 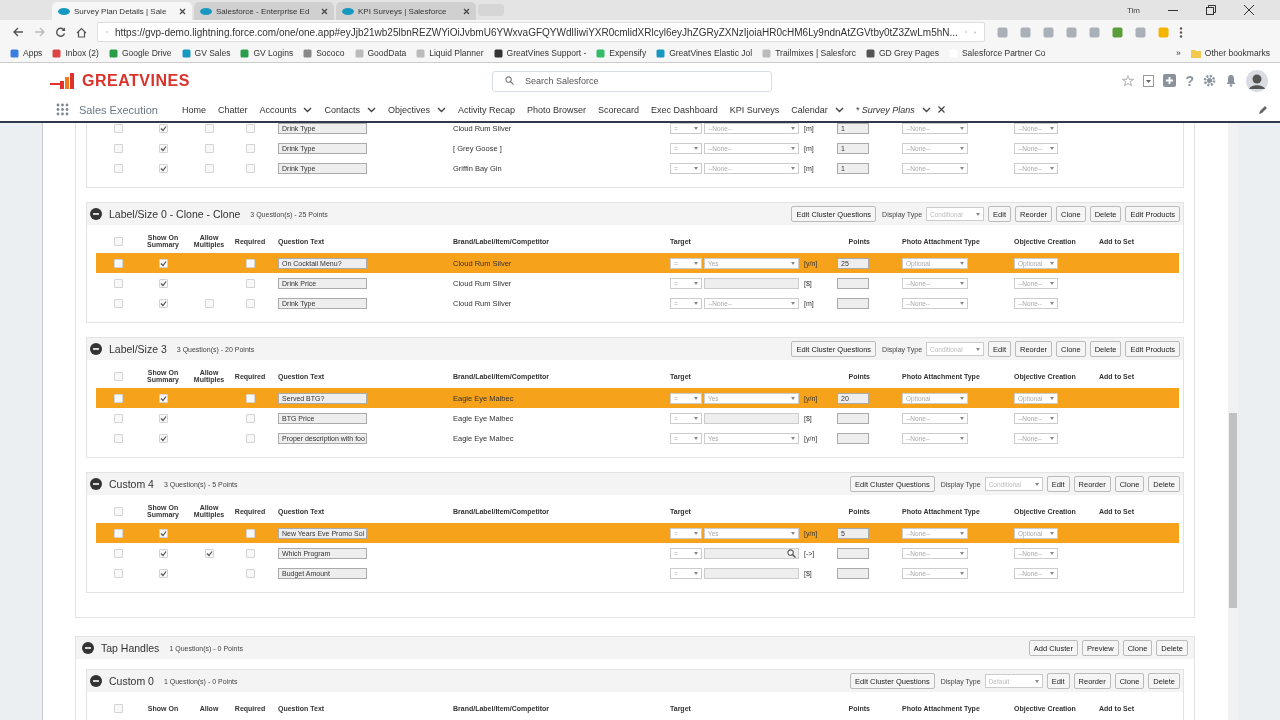 I want to click on menu-icon, so click(x=1181, y=32).